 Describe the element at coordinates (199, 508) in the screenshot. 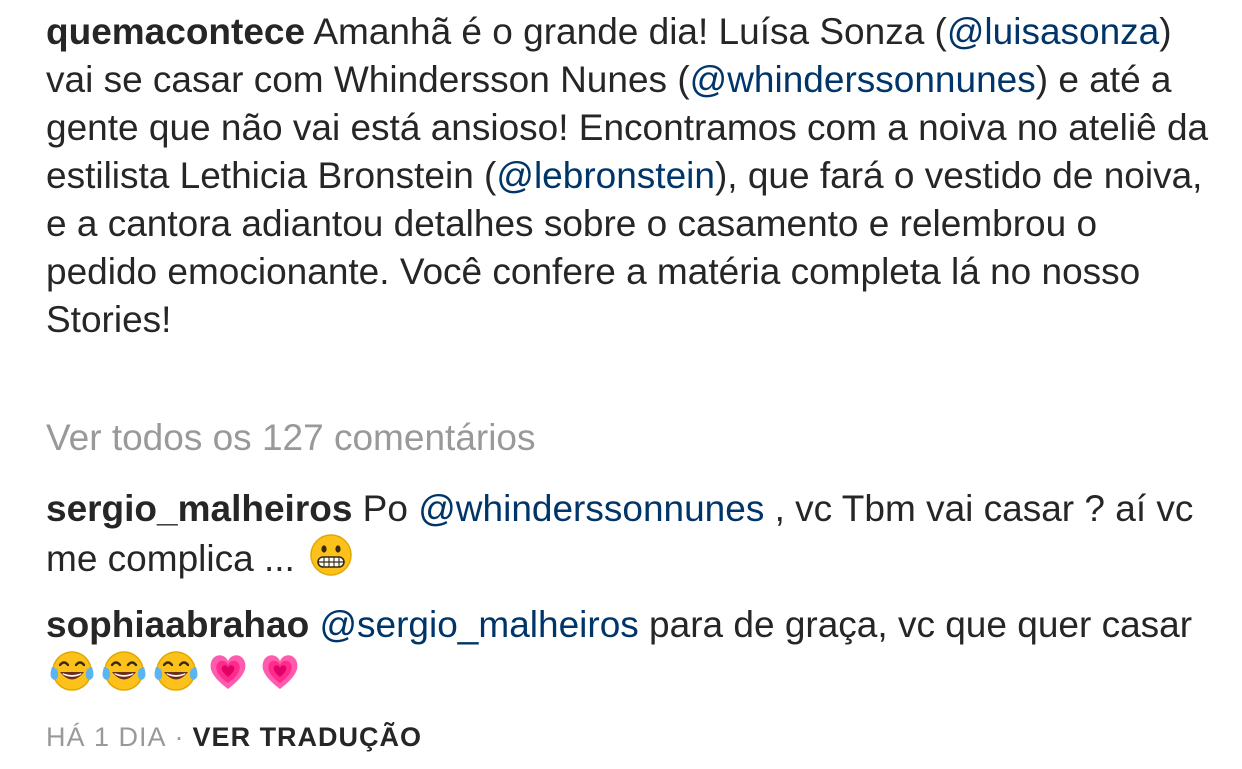

I see `comment-username-link: sergio_malheiros` at that location.